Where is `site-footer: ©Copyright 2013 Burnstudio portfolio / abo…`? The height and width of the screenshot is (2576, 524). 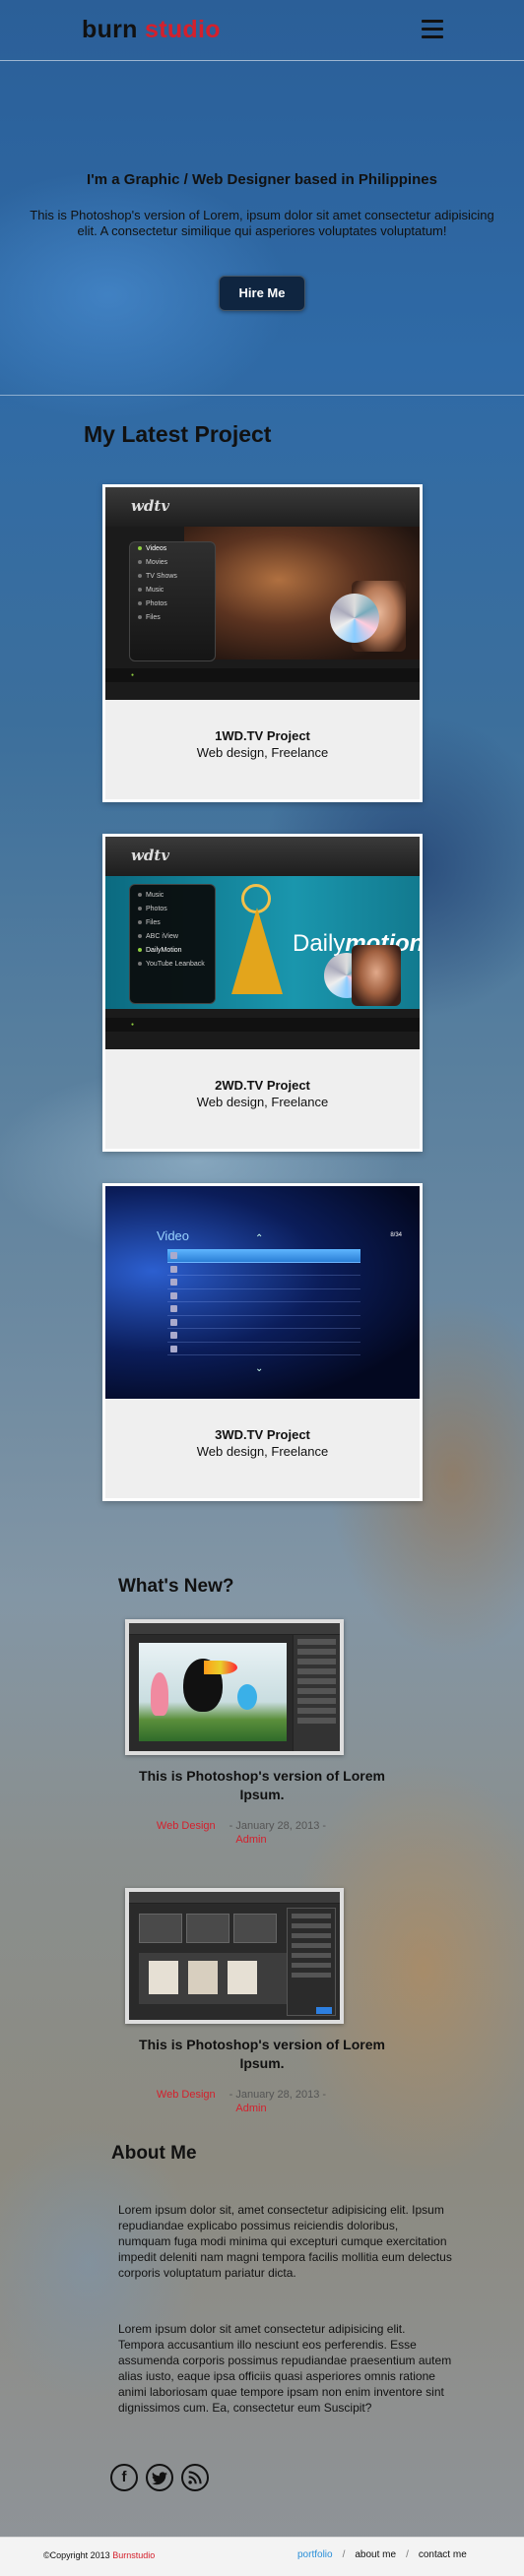
site-footer: ©Copyright 2013 Burnstudio portfolio / abo… is located at coordinates (262, 2556).